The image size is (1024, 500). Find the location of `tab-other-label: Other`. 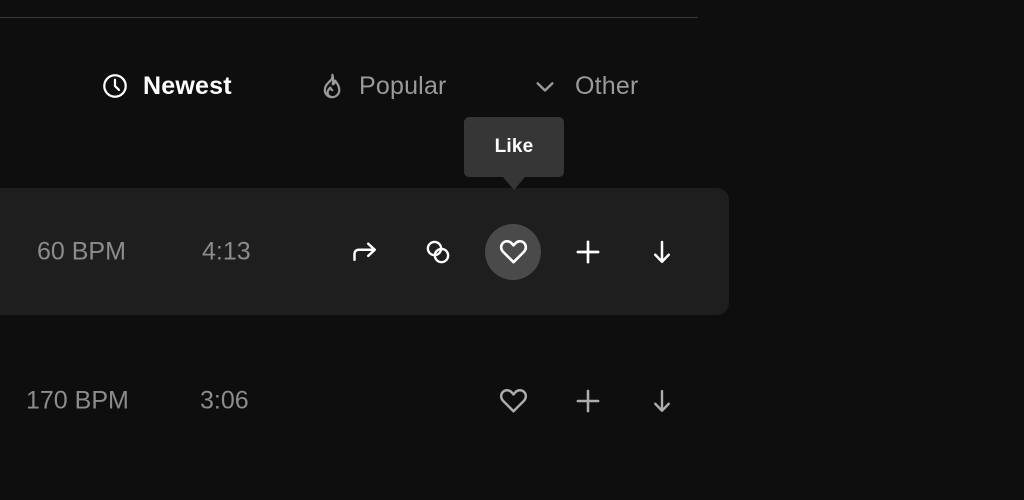

tab-other-label: Other is located at coordinates (607, 85).